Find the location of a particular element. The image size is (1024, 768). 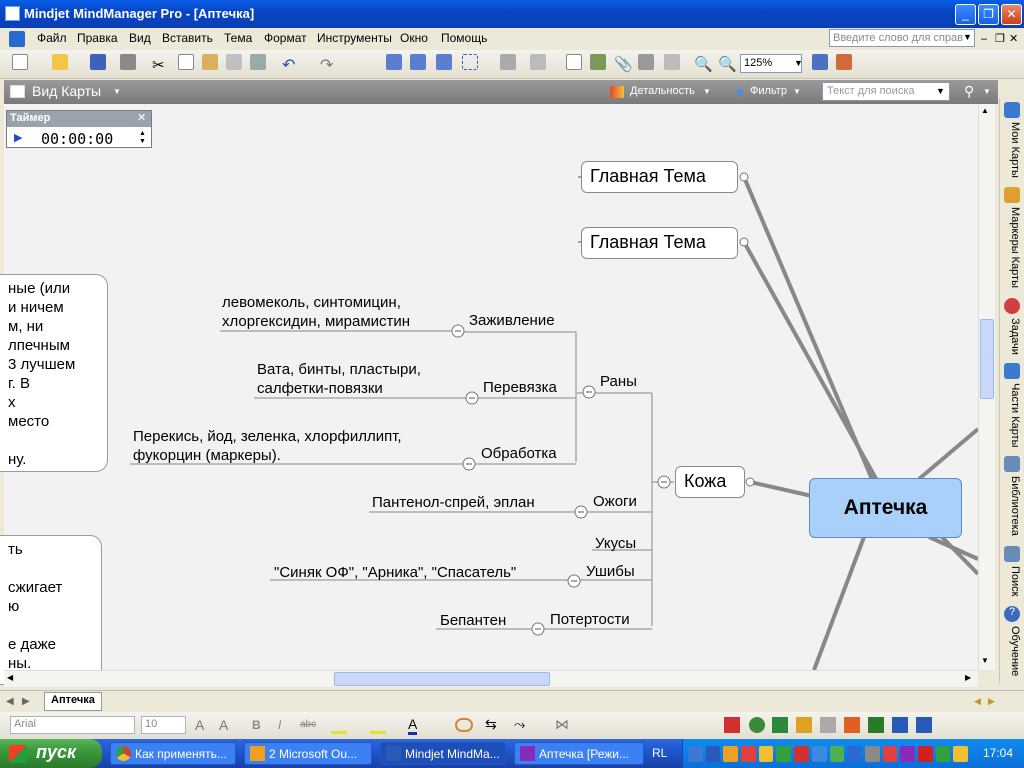

save-icon is located at coordinates (98, 62).